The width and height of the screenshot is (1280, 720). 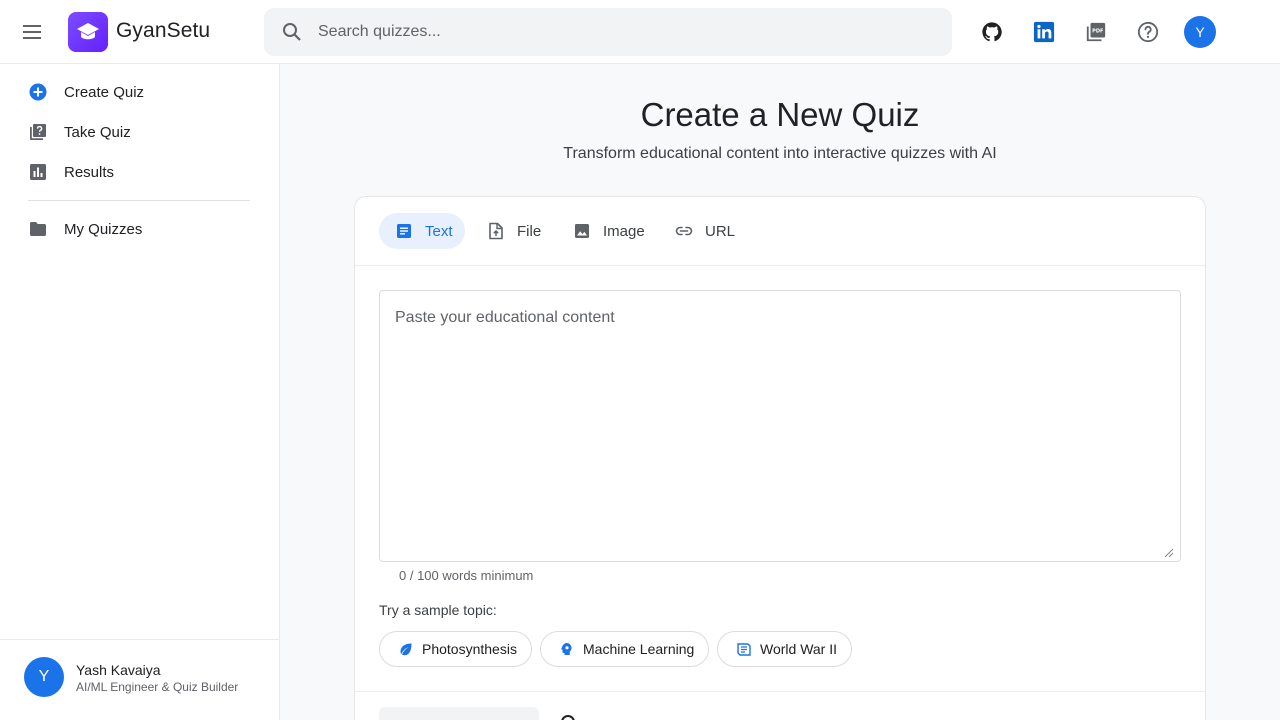 I want to click on linkedin-icon, so click(x=1044, y=32).